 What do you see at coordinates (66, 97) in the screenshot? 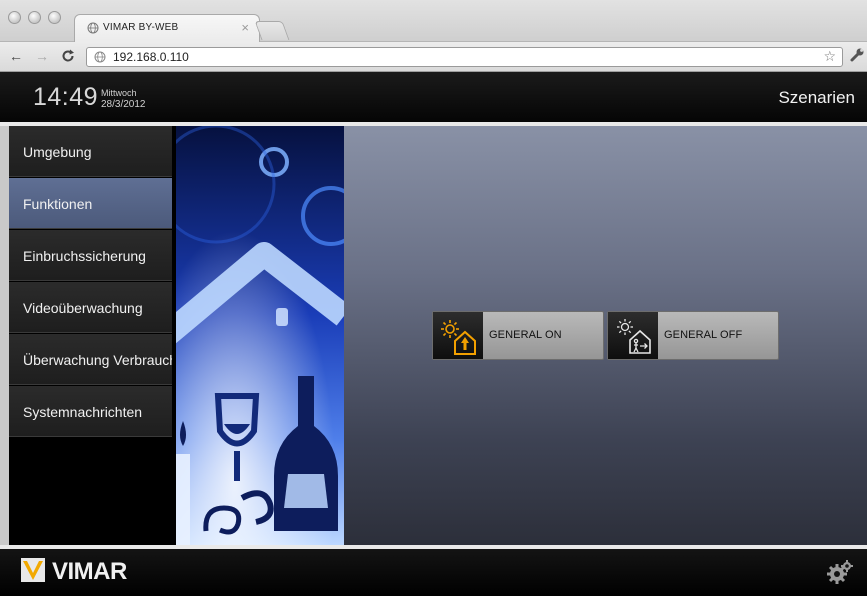
I see `clock-time: 14:49` at bounding box center [66, 97].